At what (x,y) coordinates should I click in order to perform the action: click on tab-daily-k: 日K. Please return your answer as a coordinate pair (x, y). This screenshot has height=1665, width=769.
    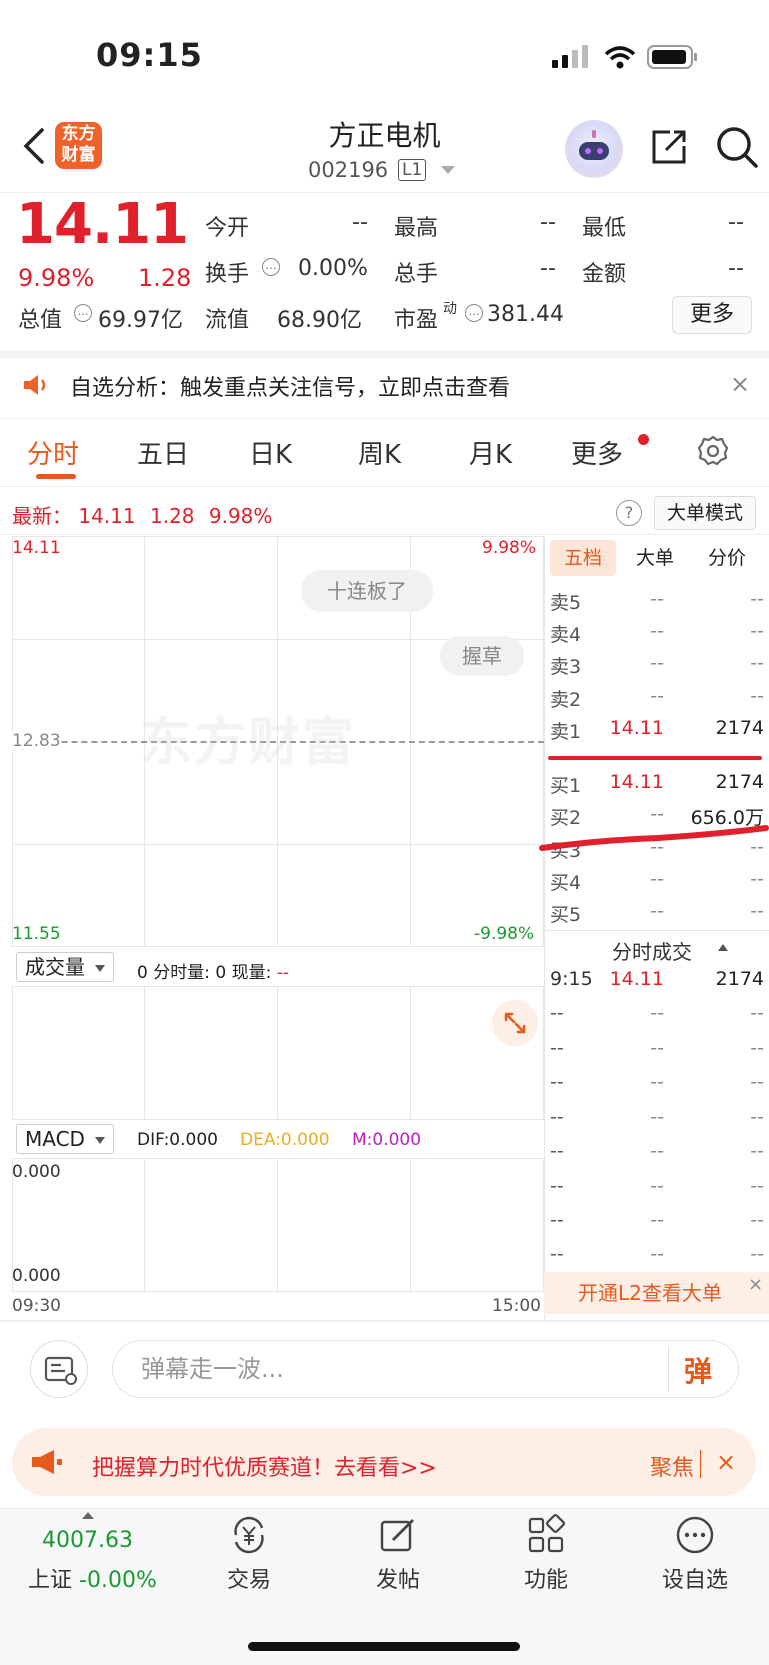
    Looking at the image, I should click on (270, 452).